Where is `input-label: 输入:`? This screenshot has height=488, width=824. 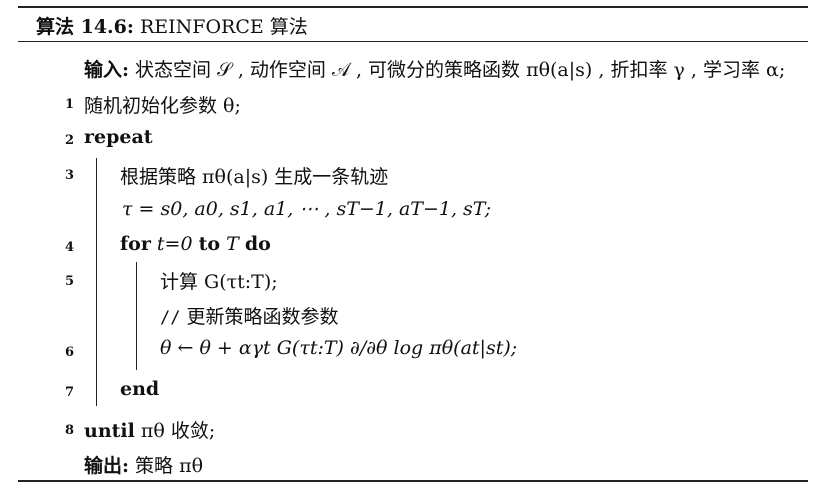
input-label: 输入: is located at coordinates (107, 70).